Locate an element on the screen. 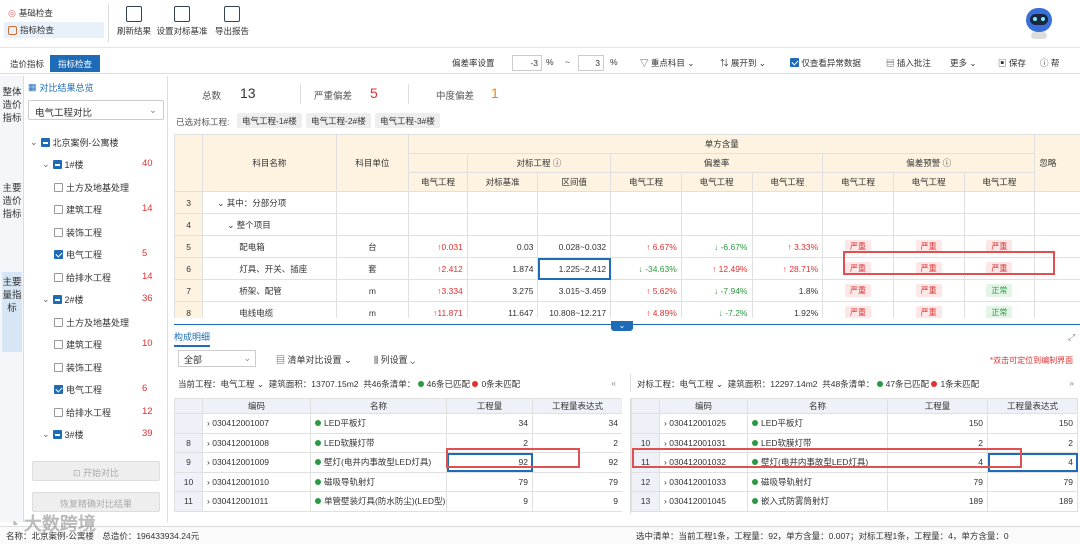 Image resolution: width=1080 pixels, height=544 pixels. expand-to-dropdown: ⇅ 展开到 ⌄ is located at coordinates (743, 63).